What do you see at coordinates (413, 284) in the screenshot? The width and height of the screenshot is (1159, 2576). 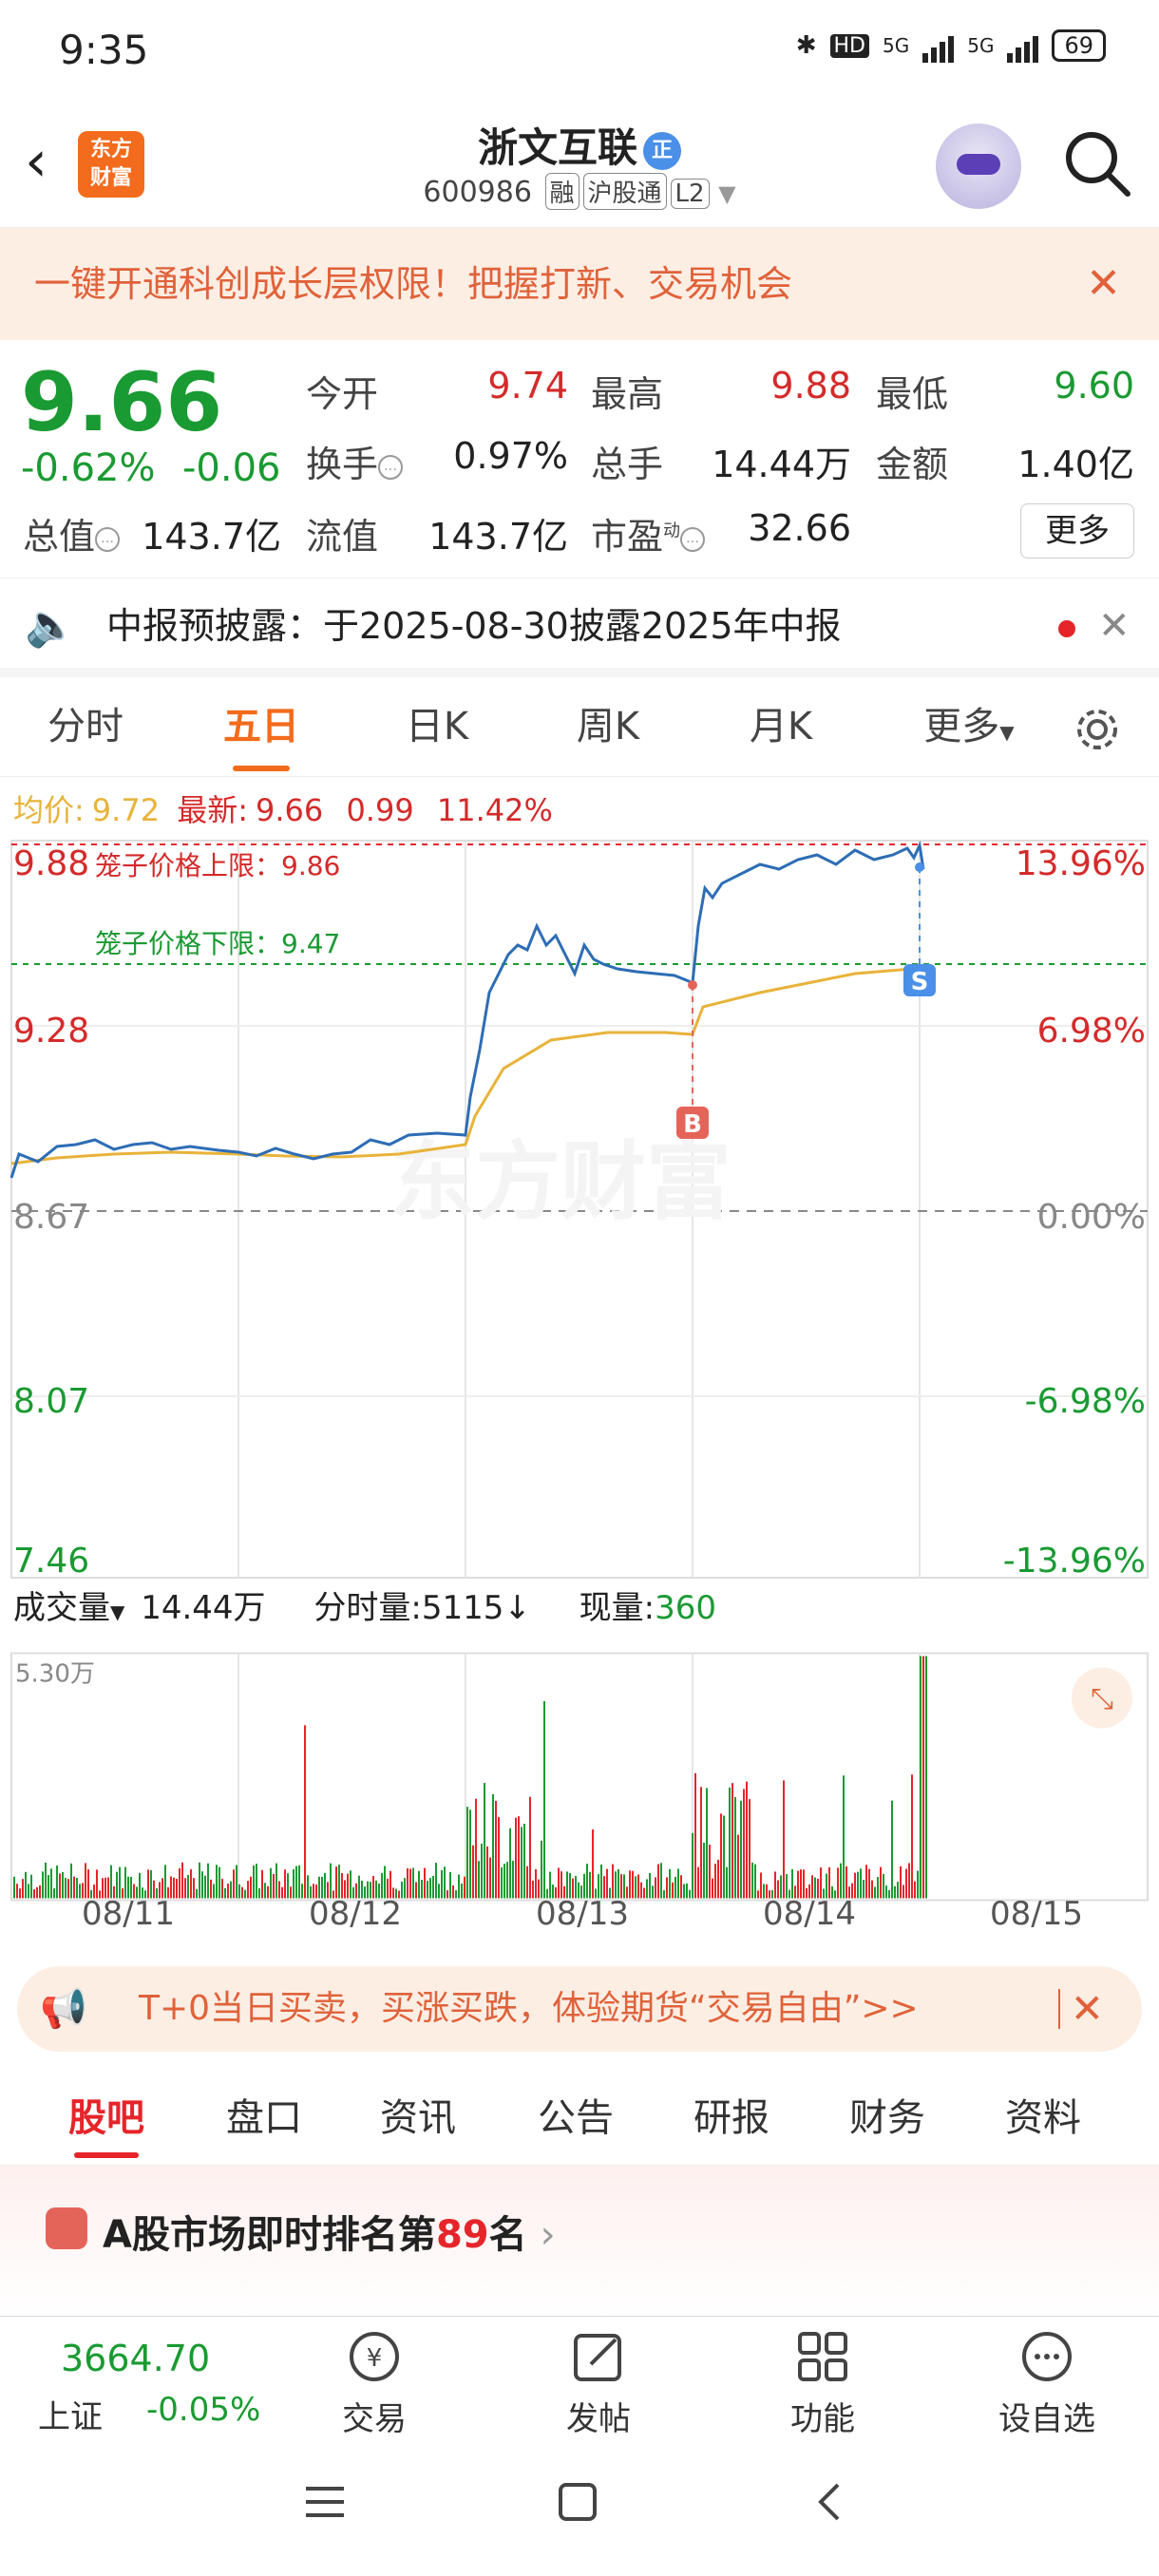 I see `promo-text: 一键开通科创成长层权限！把握打新、交易机会` at bounding box center [413, 284].